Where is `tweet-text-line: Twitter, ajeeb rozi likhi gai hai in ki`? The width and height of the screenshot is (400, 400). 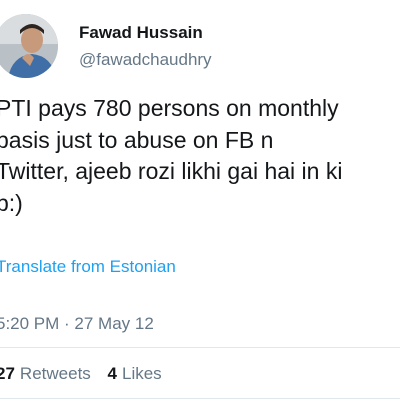 tweet-text-line: Twitter, ajeeb rozi likhi gai hai in ki is located at coordinates (171, 171).